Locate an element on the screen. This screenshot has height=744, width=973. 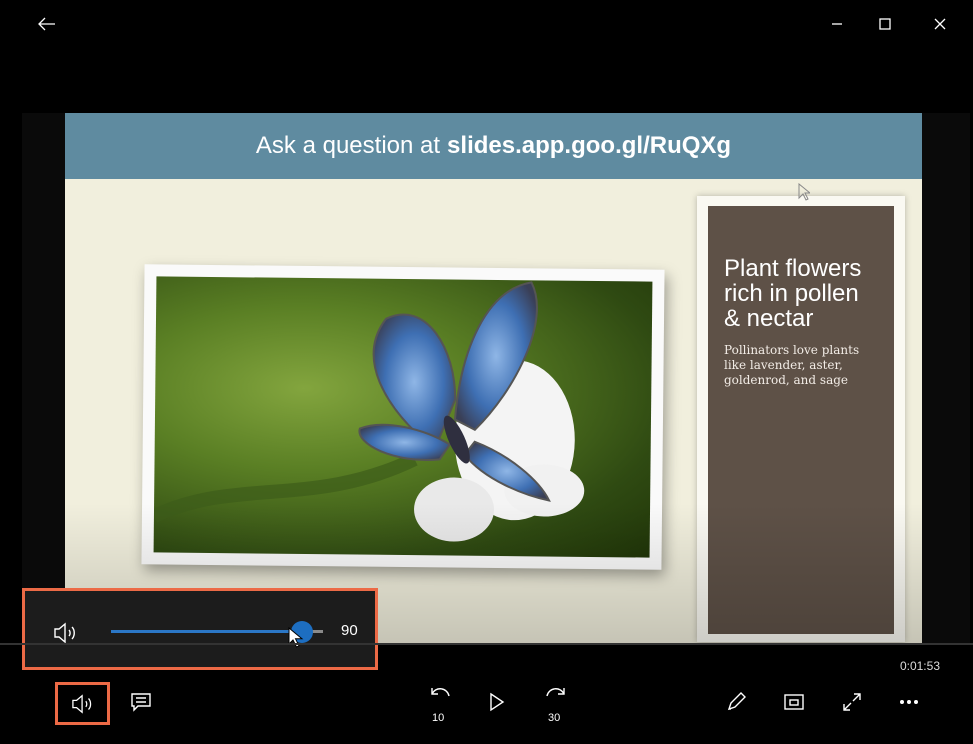
minimize-button is located at coordinates (837, 24).